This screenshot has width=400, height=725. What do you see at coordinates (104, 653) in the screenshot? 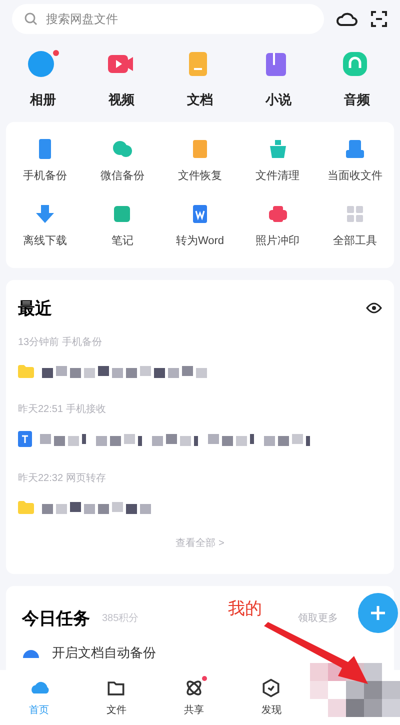
I see `task-title: 开启文档自动备份` at bounding box center [104, 653].